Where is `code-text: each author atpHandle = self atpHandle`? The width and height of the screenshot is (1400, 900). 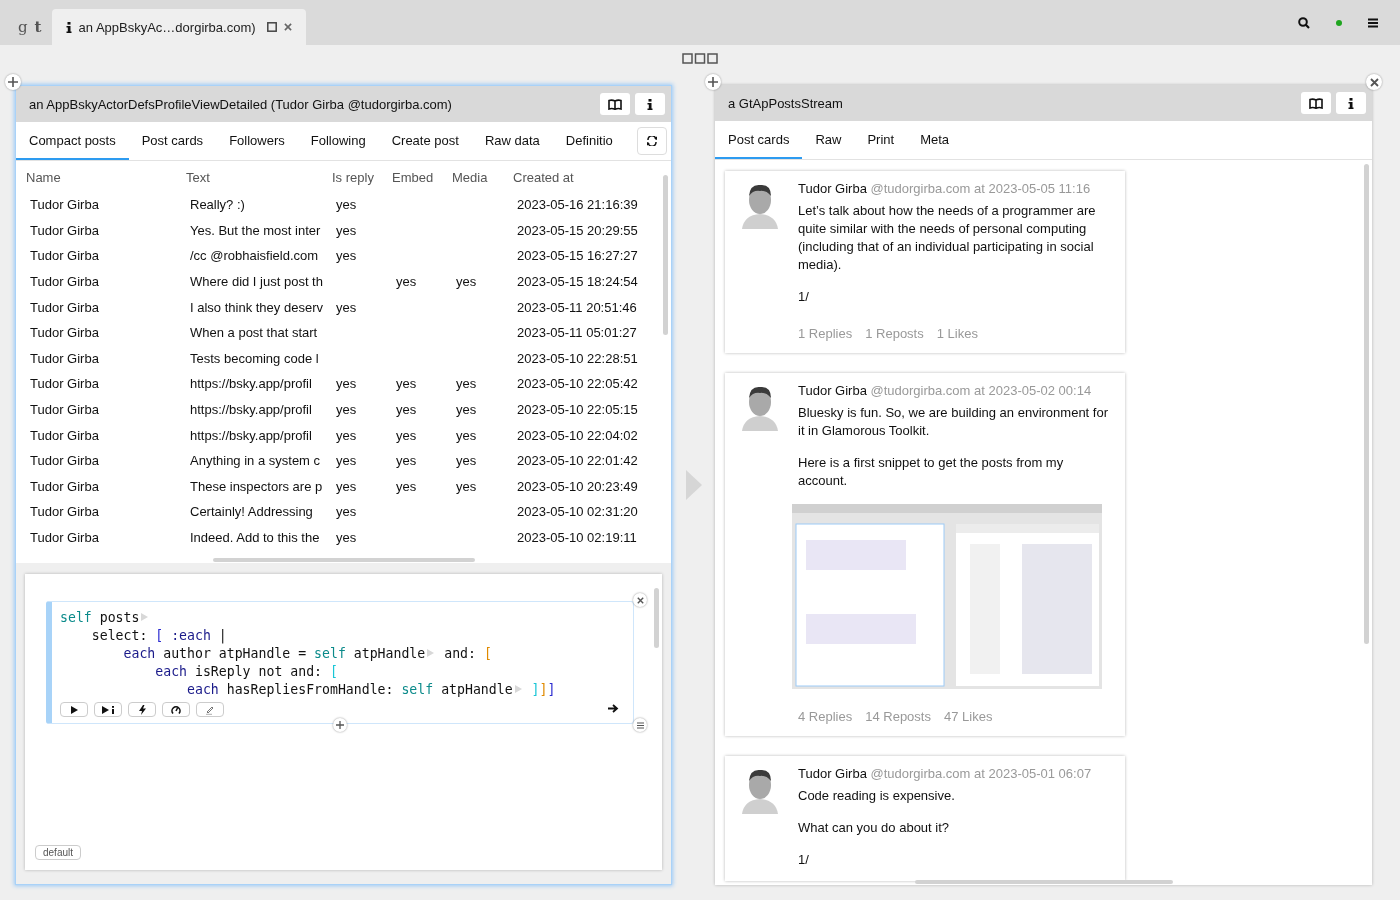 code-text: each author atpHandle = self atpHandle is located at coordinates (274, 653).